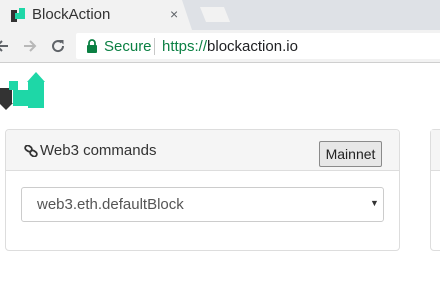 The width and height of the screenshot is (440, 306). Describe the element at coordinates (350, 154) in the screenshot. I see `mainnet-button: Mainnet` at that location.